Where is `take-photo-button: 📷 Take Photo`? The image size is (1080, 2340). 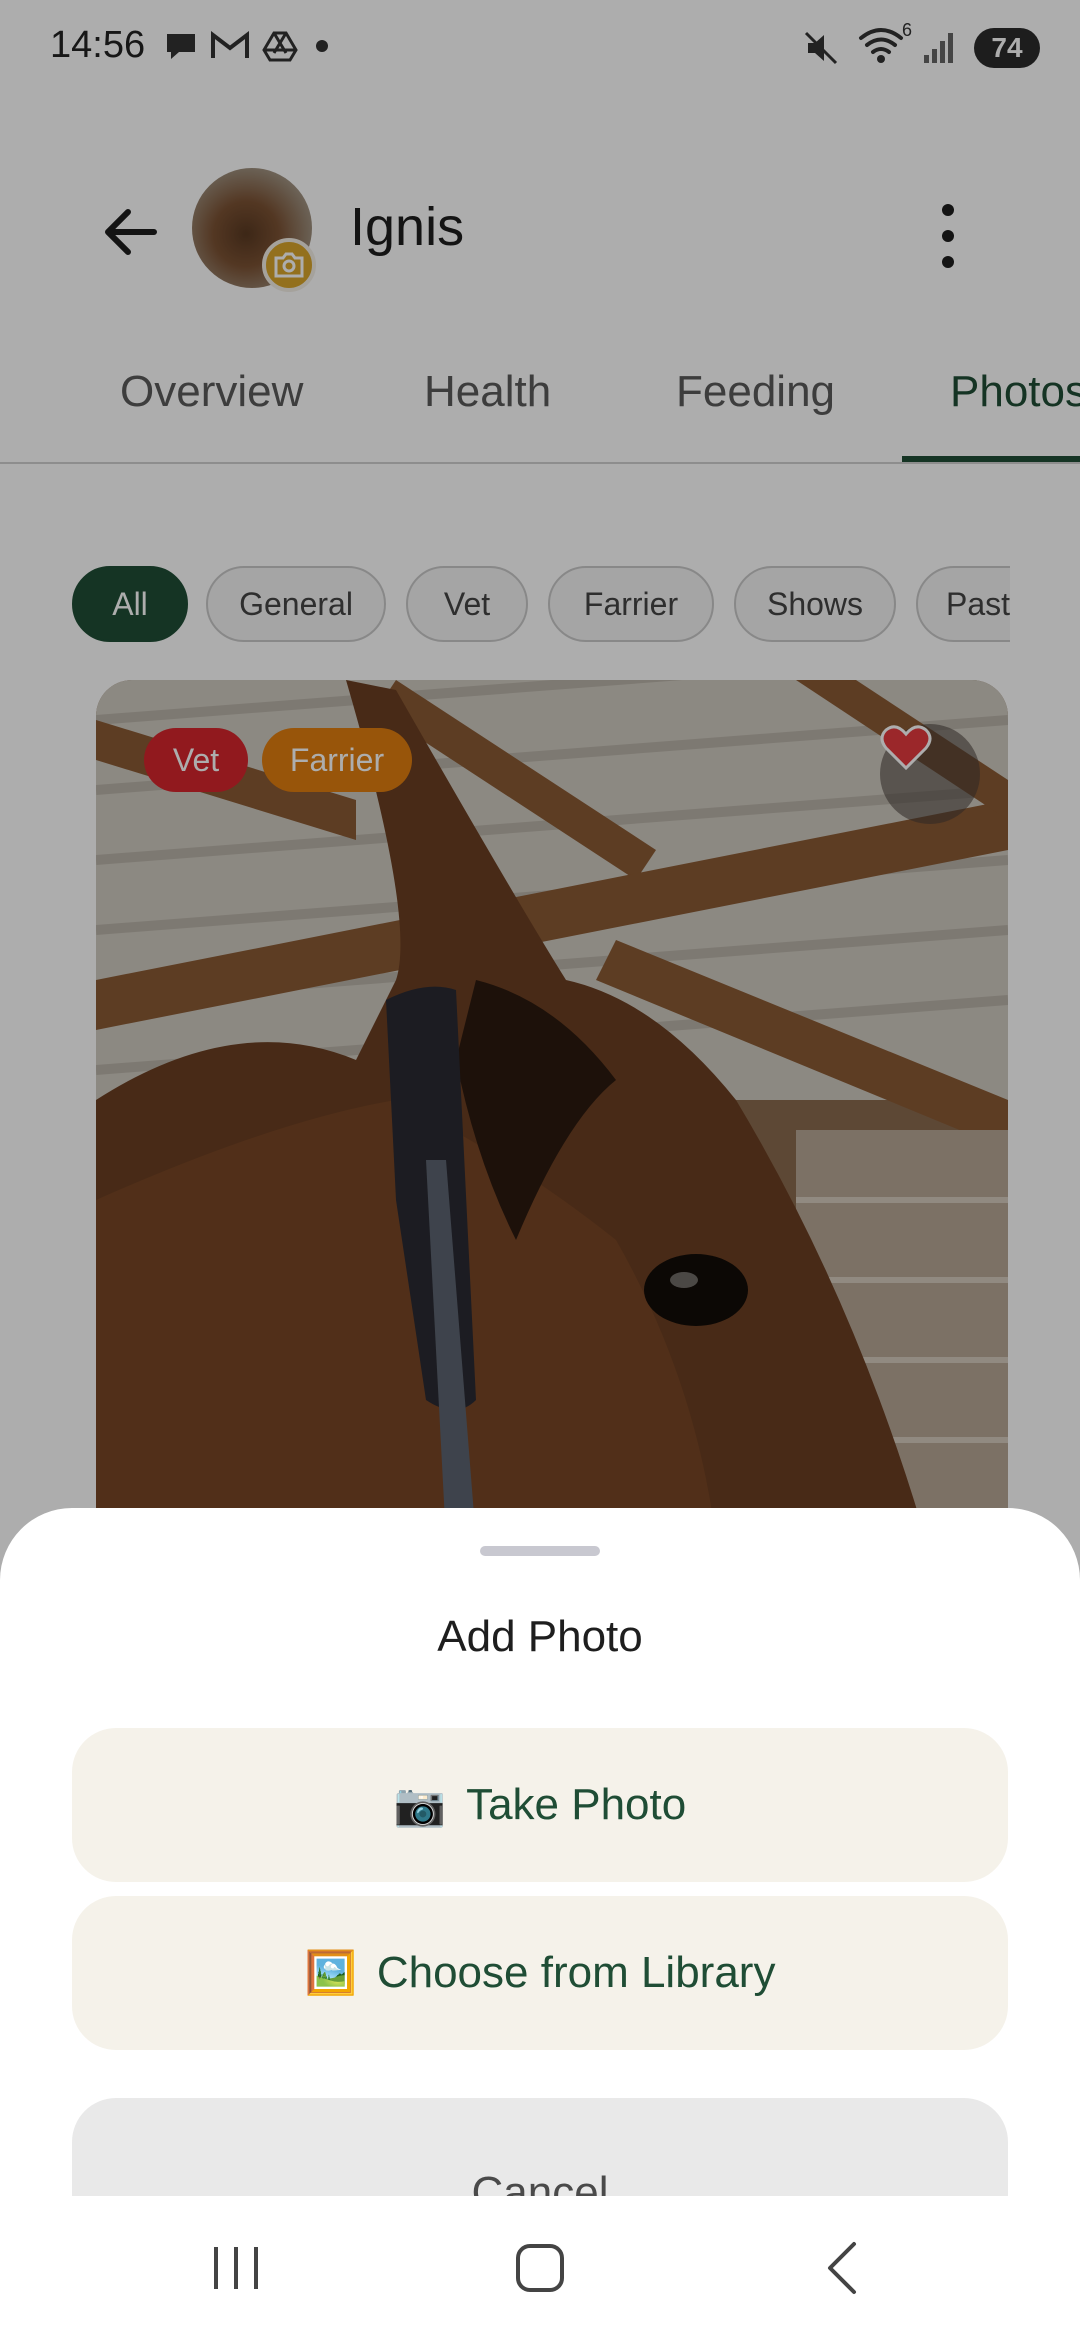
take-photo-button: 📷 Take Photo is located at coordinates (540, 1805).